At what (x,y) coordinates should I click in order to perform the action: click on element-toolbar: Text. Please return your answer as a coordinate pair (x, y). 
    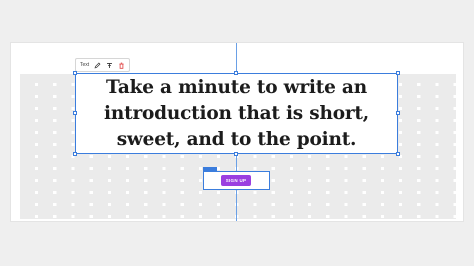
    Looking at the image, I should click on (103, 65).